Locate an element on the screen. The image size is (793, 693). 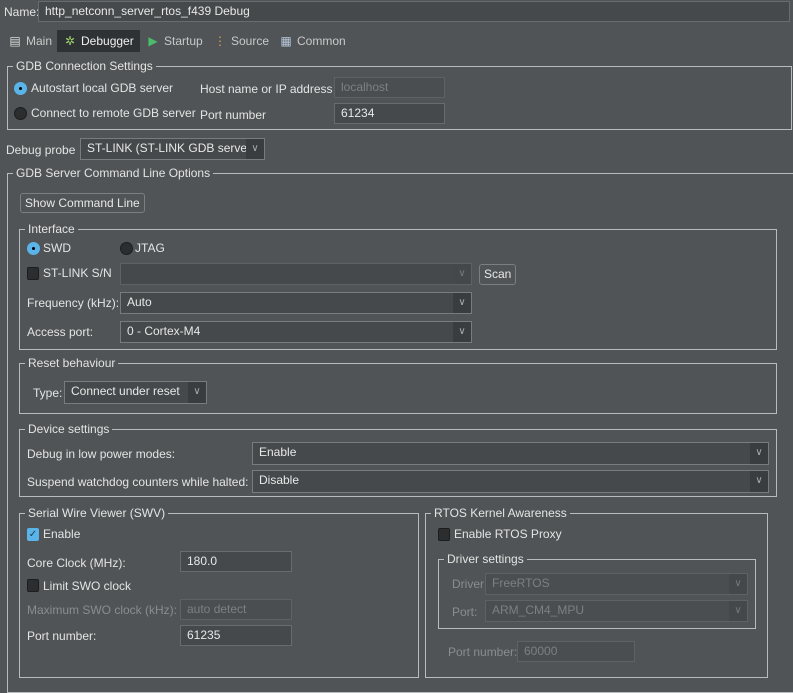
rtos-port-number-input: 60000 is located at coordinates (576, 651).